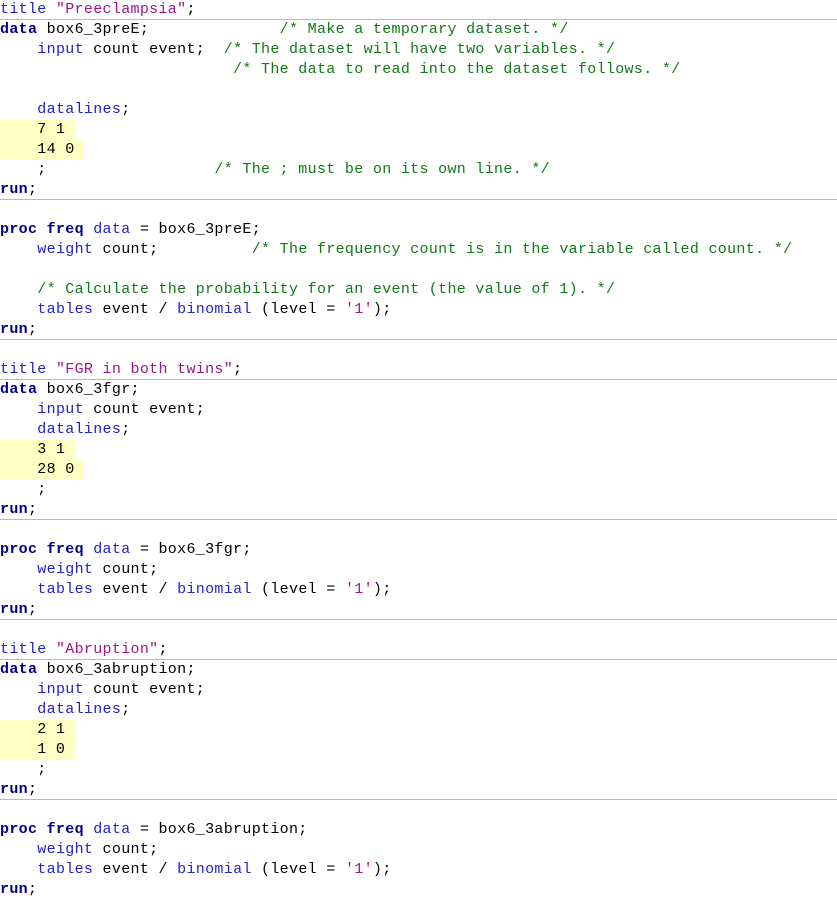 The width and height of the screenshot is (837, 900). I want to click on code-token-stmt: data, so click(112, 229).